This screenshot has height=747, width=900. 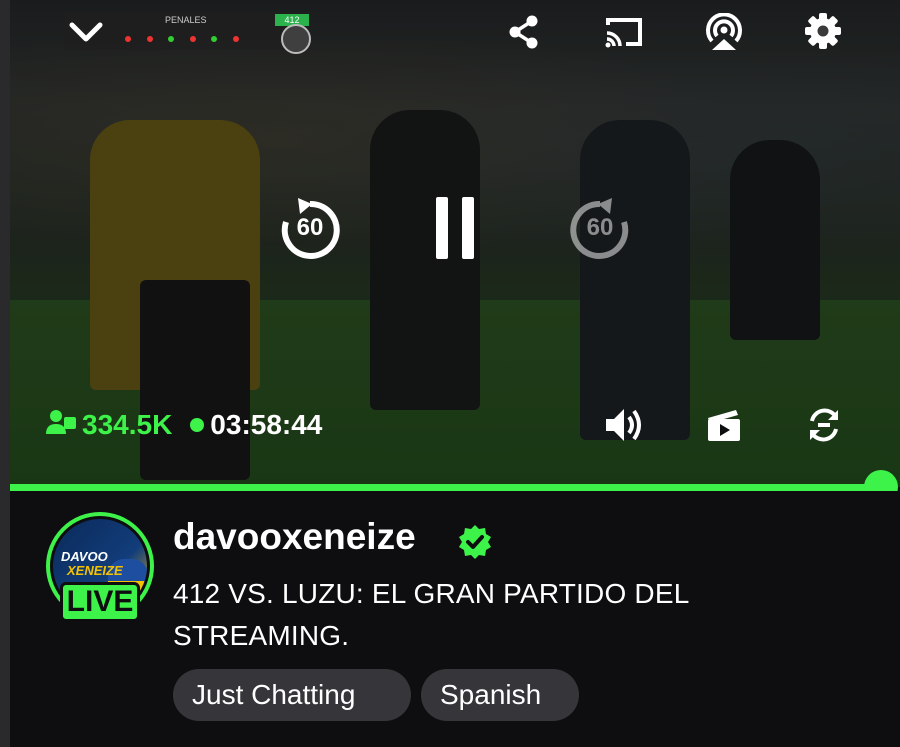 I want to click on cast-icon, so click(x=624, y=32).